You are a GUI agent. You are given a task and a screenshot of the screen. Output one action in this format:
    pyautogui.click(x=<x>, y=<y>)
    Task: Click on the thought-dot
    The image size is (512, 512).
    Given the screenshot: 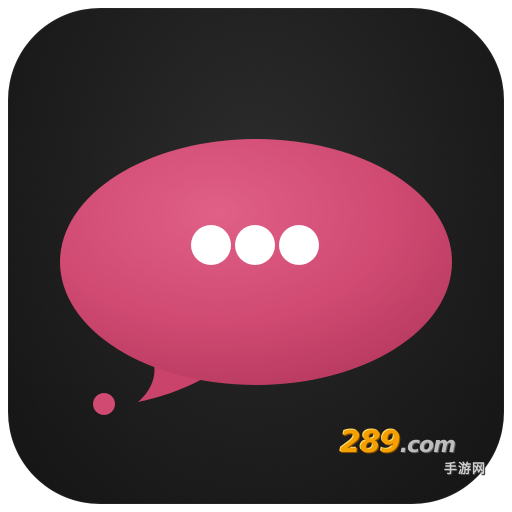 What is the action you would take?
    pyautogui.click(x=104, y=404)
    